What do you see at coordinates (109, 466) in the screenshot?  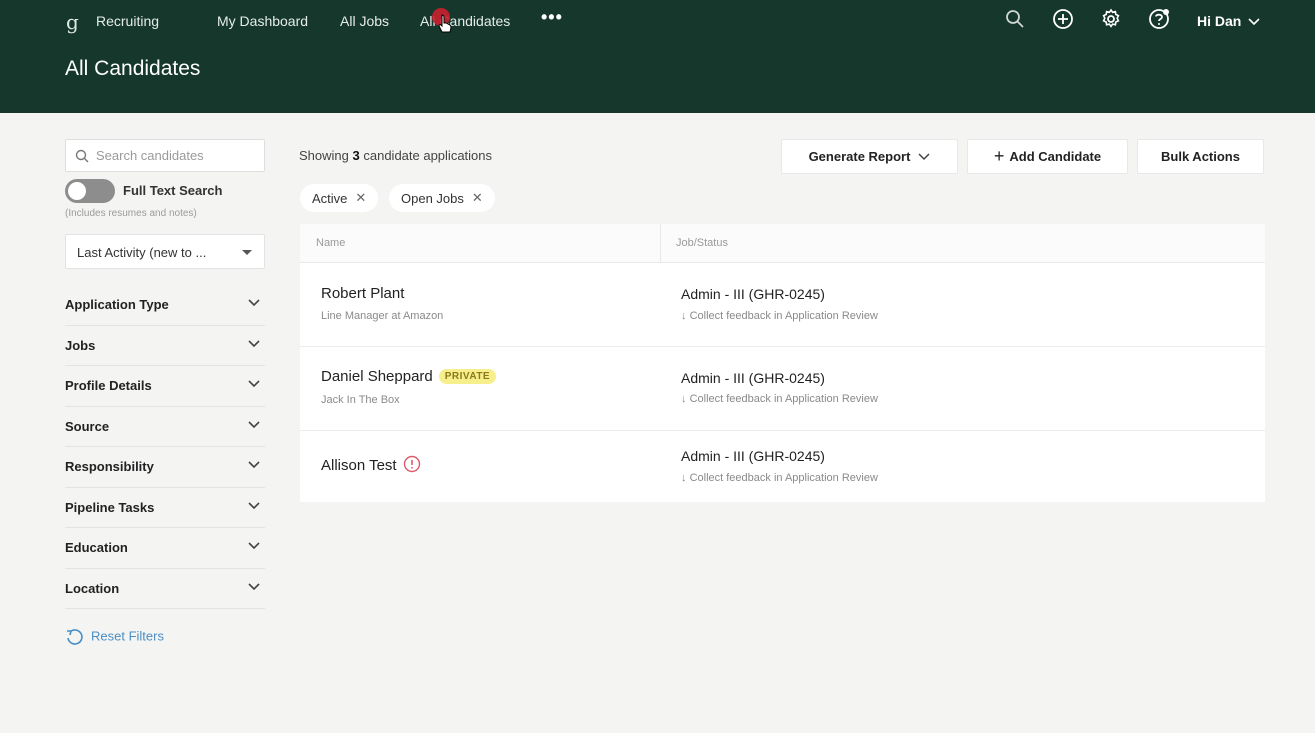 I see `filter-label: Responsibility` at bounding box center [109, 466].